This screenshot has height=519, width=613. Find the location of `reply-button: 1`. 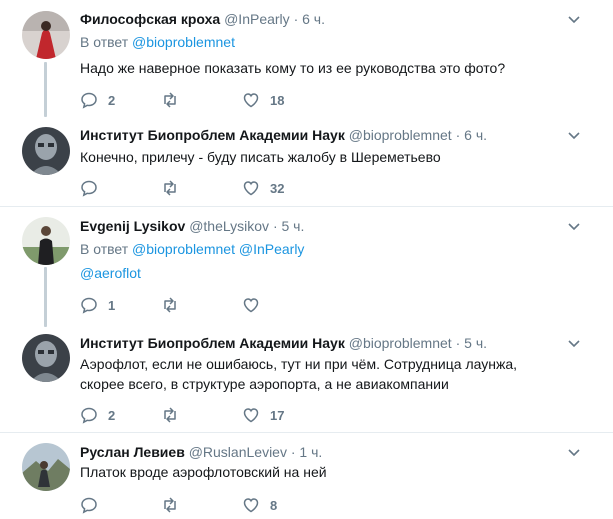

reply-button: 1 is located at coordinates (97, 305).